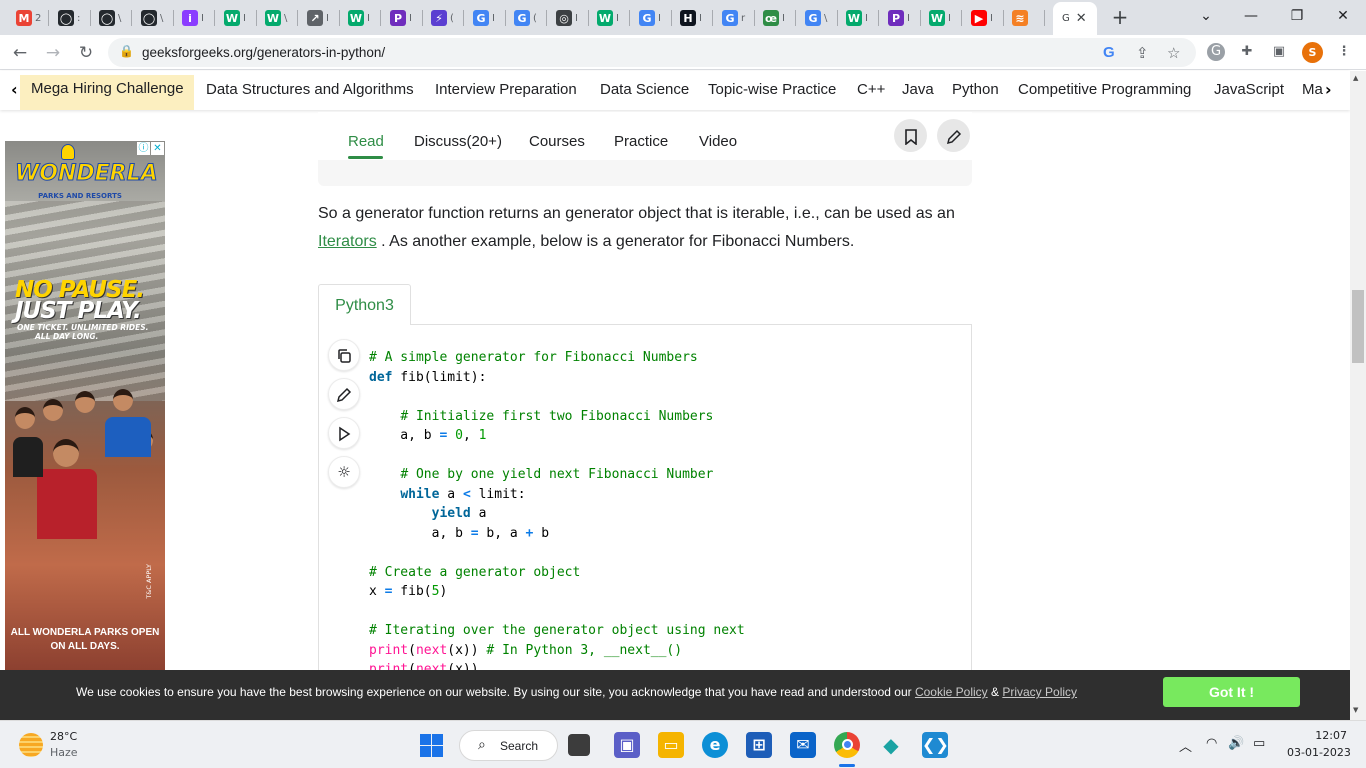 This screenshot has width=1366, height=768. I want to click on new-tab-button: +, so click(1120, 17).